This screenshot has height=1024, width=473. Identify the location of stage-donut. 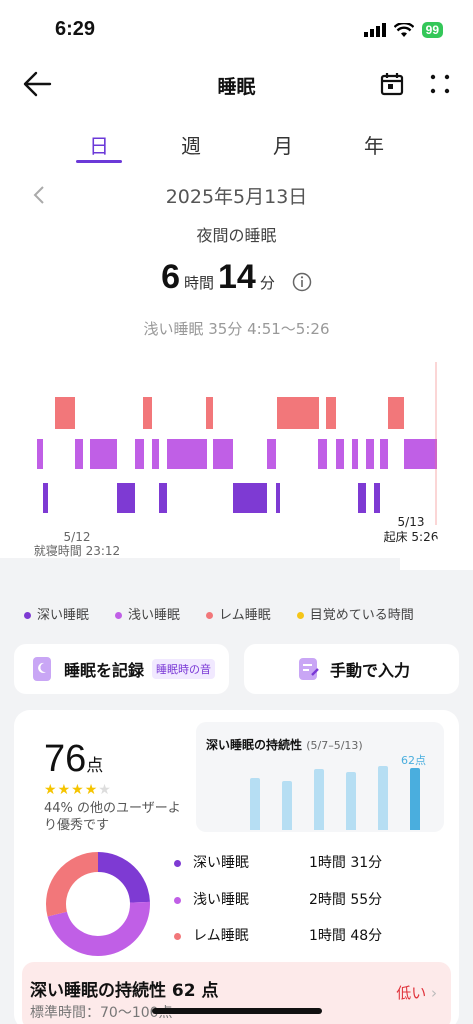
(98, 904).